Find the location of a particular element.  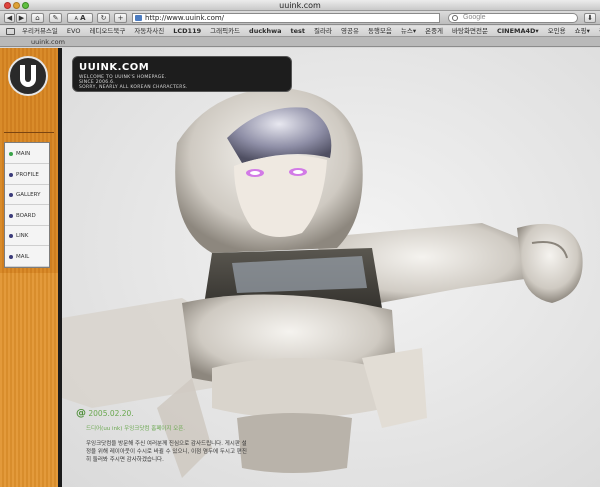

download-icon: ⬇ is located at coordinates (590, 18).